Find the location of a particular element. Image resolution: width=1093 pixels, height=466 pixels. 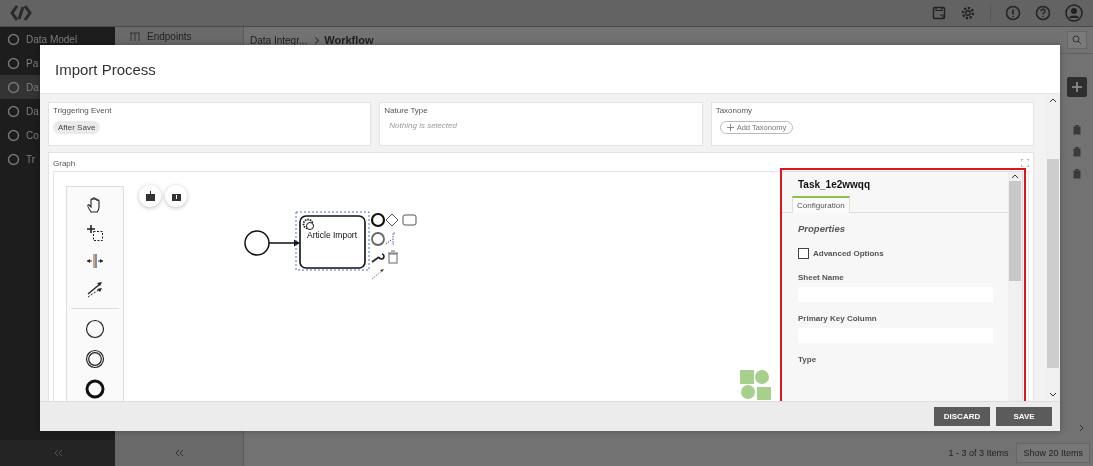

breadcrumb-current: Workflow is located at coordinates (349, 40).